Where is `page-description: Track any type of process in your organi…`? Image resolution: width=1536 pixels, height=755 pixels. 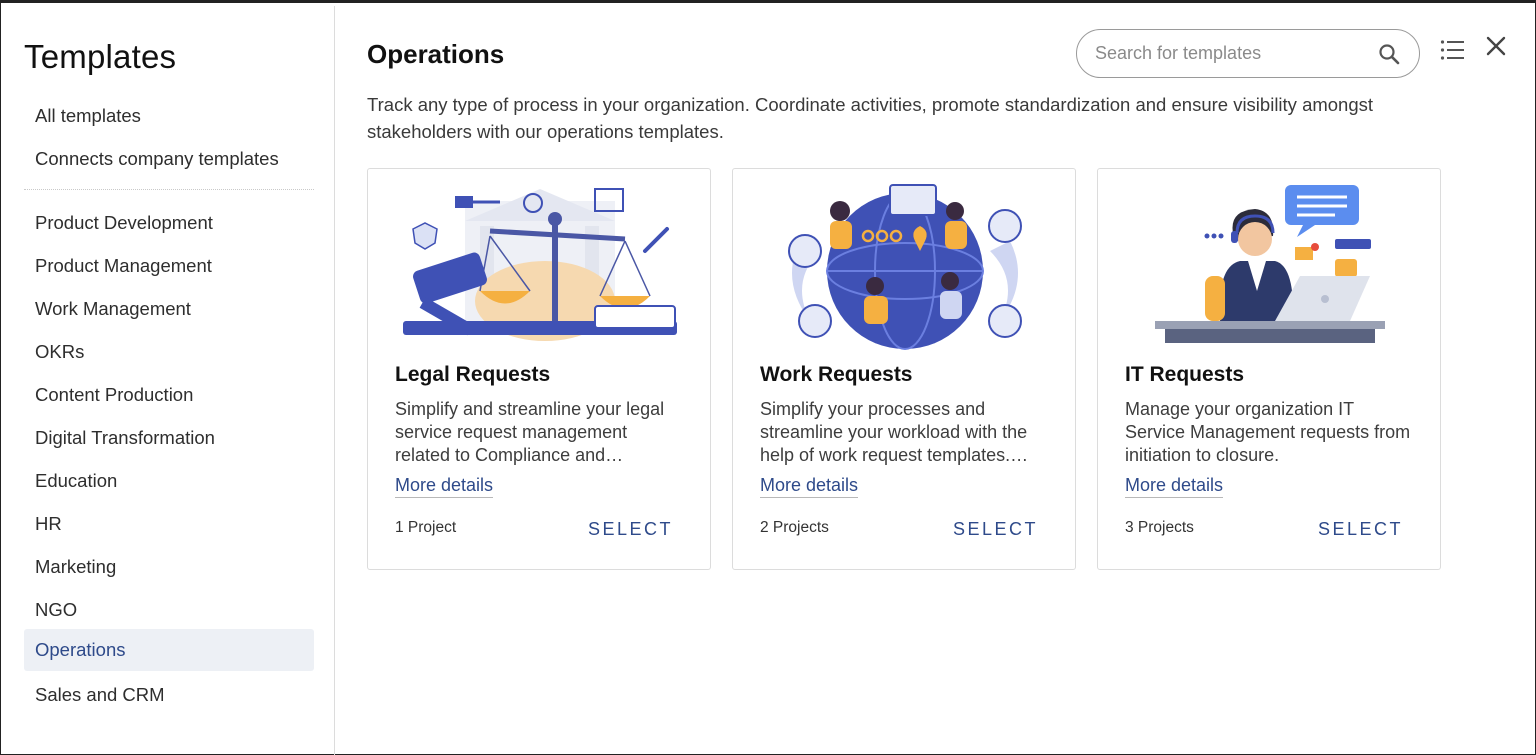
page-description: Track any type of process in your organi… is located at coordinates (870, 118).